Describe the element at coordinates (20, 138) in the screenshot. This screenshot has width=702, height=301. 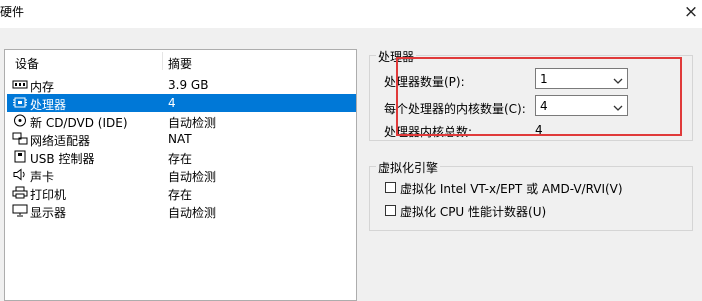
I see `network-adapter-icon` at that location.